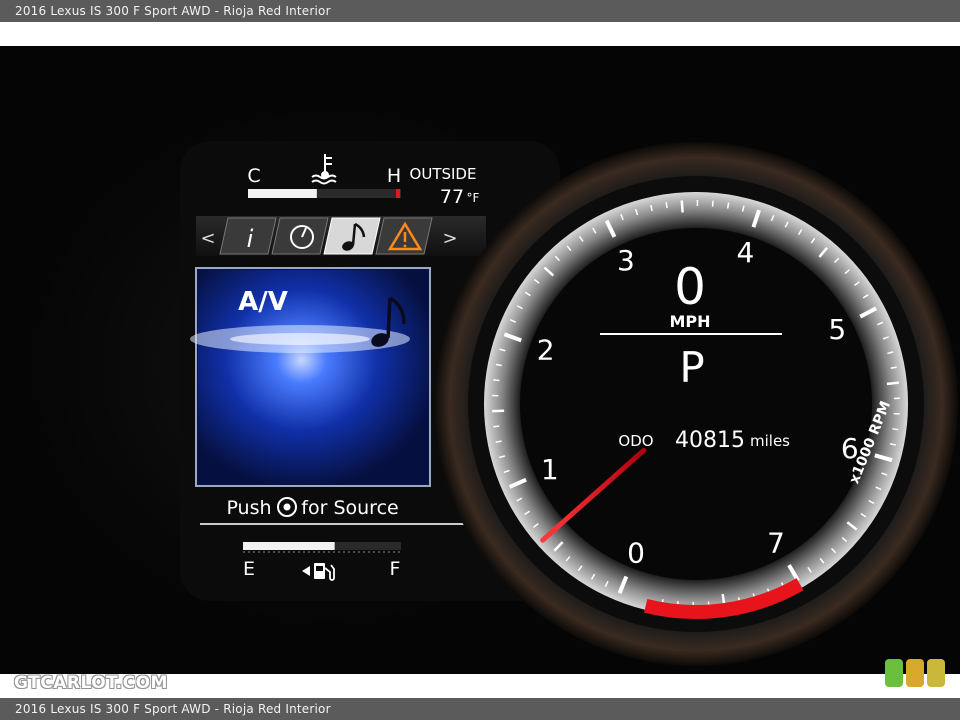  I want to click on av-hint-suffix: for Source, so click(349, 508).